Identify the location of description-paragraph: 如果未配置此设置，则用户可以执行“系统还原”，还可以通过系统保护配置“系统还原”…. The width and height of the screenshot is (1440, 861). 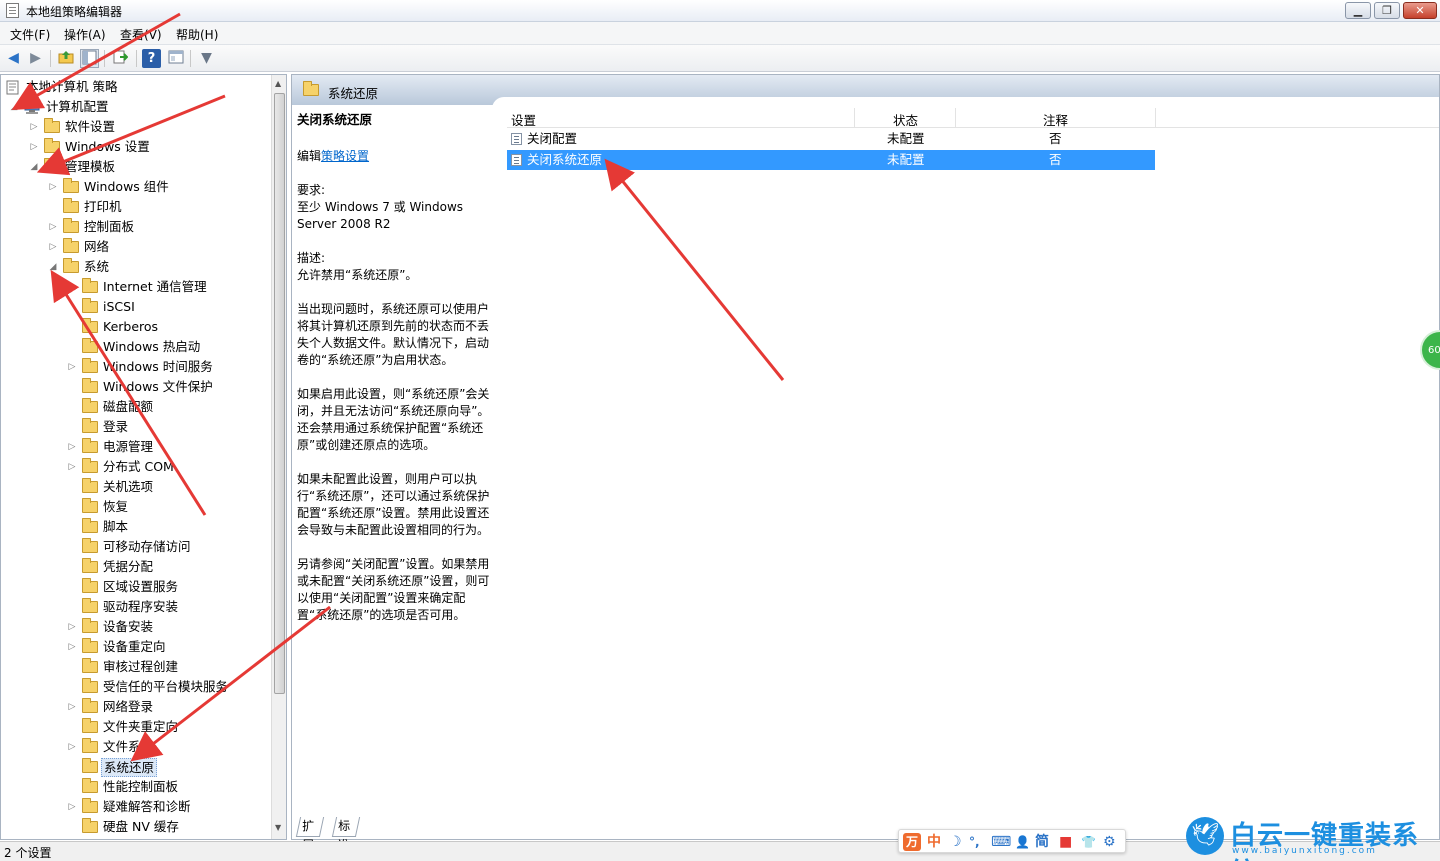
(393, 504).